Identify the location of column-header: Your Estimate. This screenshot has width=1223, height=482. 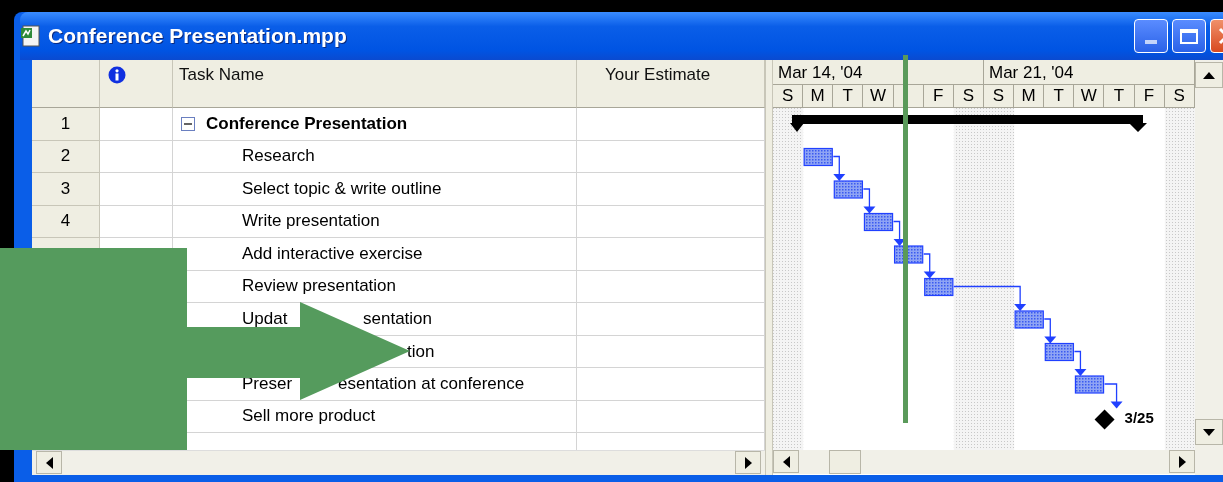
(671, 84).